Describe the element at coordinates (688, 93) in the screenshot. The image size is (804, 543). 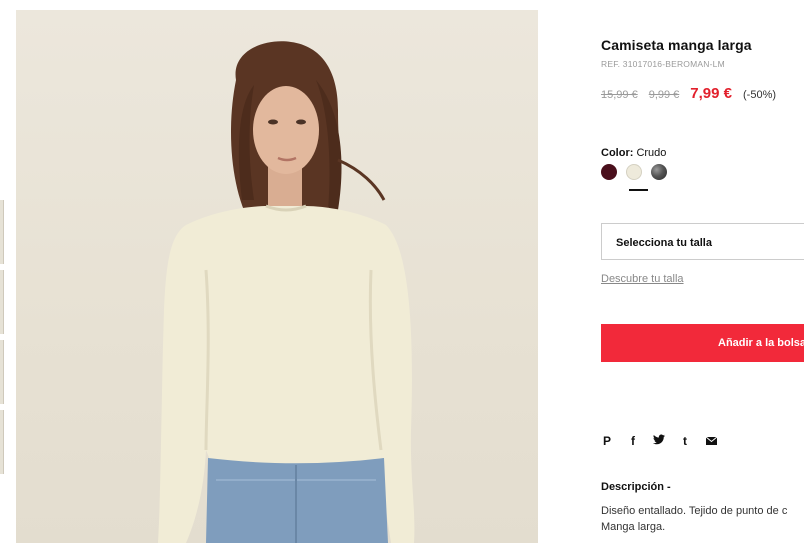
I see `price-block: 15,99 € 9,99 € 7,99 € (-50%)` at that location.